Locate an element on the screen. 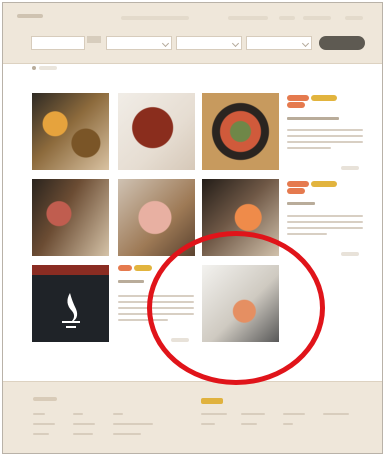 This screenshot has height=456, width=385. footer-badge is located at coordinates (212, 401).